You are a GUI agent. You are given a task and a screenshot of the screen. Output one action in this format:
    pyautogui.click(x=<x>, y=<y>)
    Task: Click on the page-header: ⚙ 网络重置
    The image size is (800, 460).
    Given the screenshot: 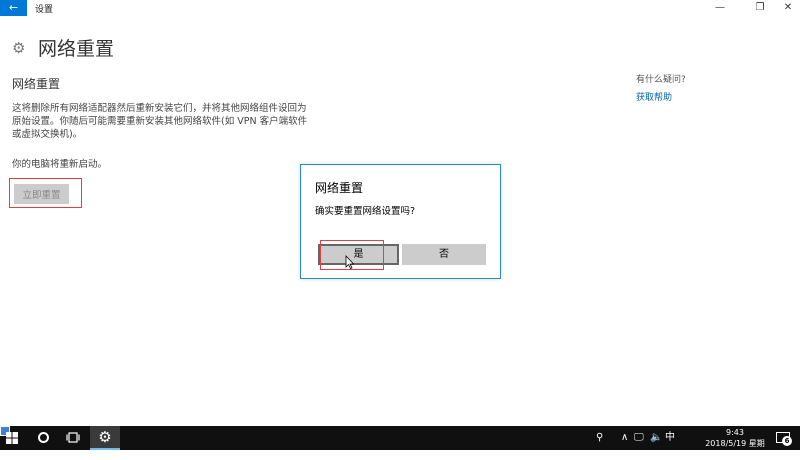 What is the action you would take?
    pyautogui.click(x=63, y=47)
    